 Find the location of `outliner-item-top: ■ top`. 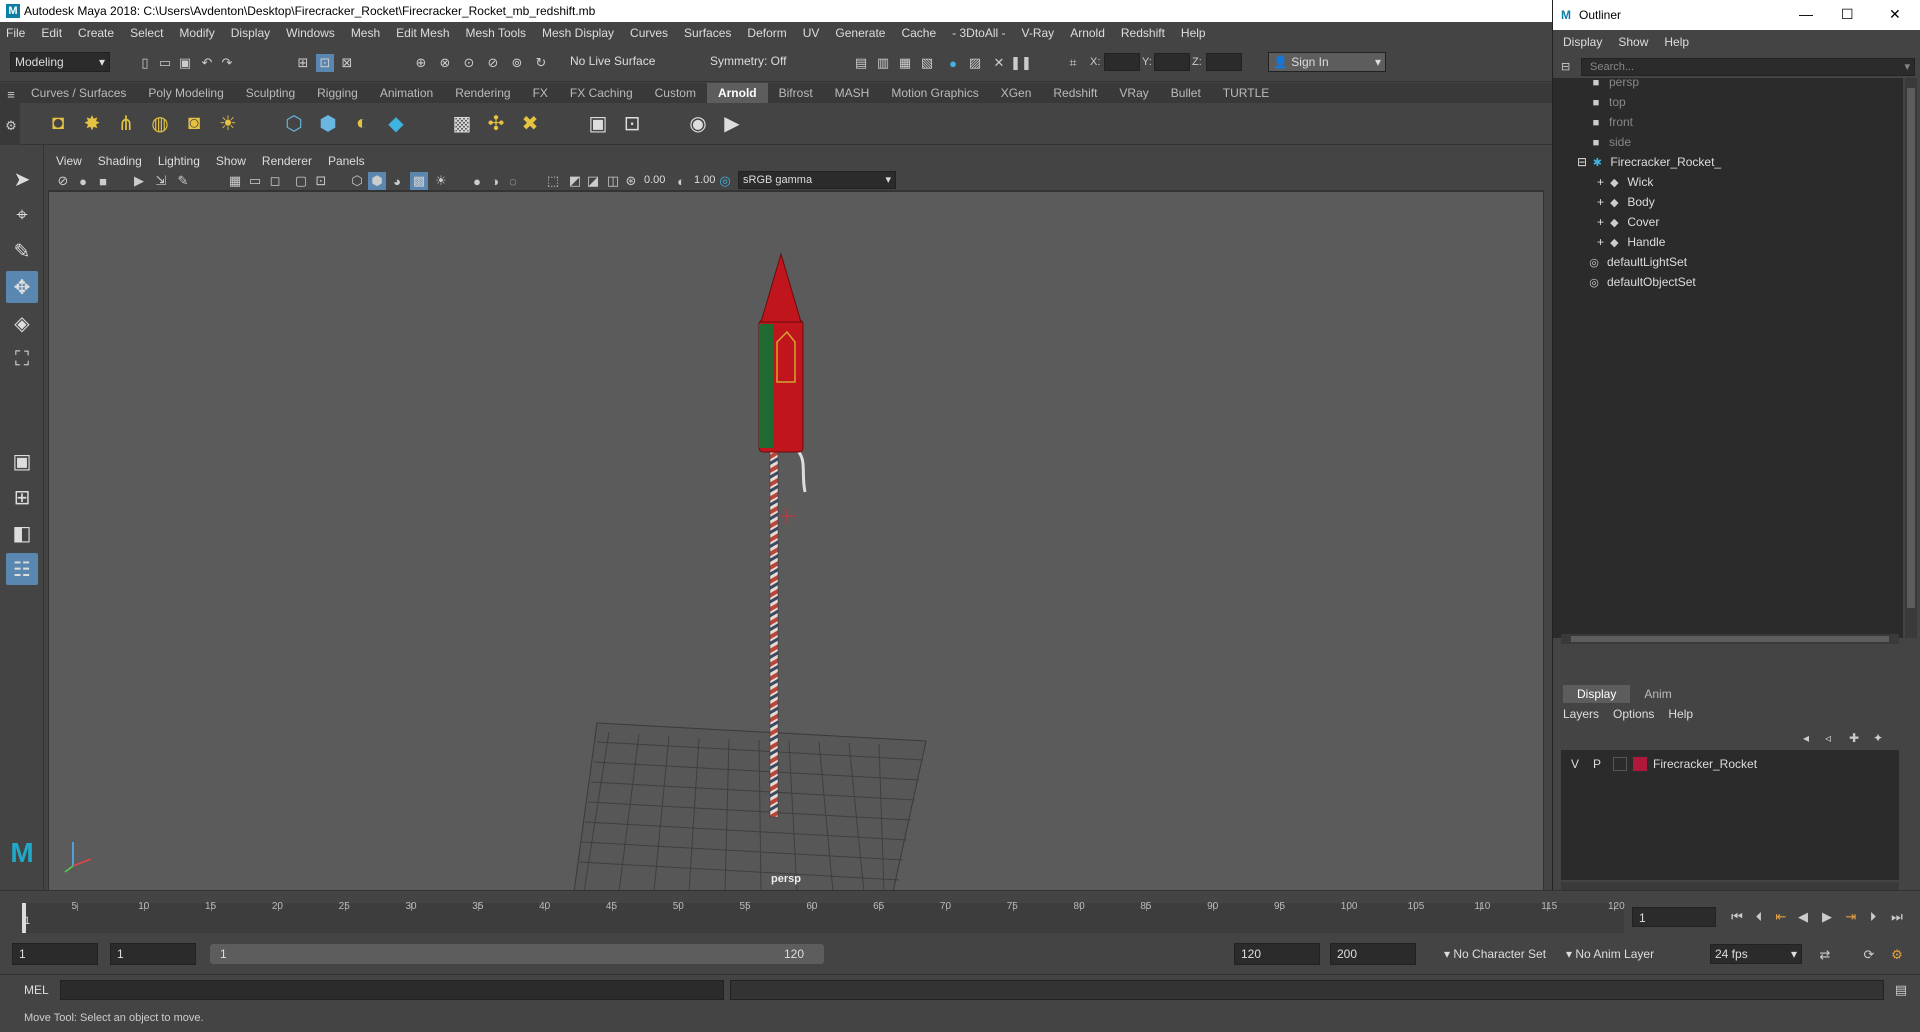

outliner-item-top: ■ top is located at coordinates (1607, 102).